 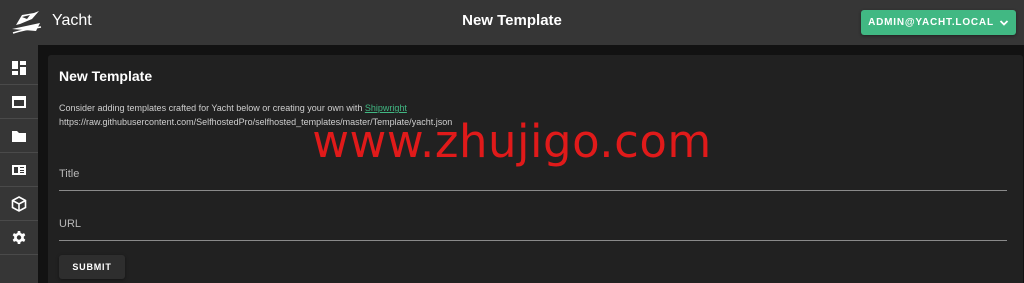 I want to click on submit-button: SUBMIT, so click(x=92, y=267).